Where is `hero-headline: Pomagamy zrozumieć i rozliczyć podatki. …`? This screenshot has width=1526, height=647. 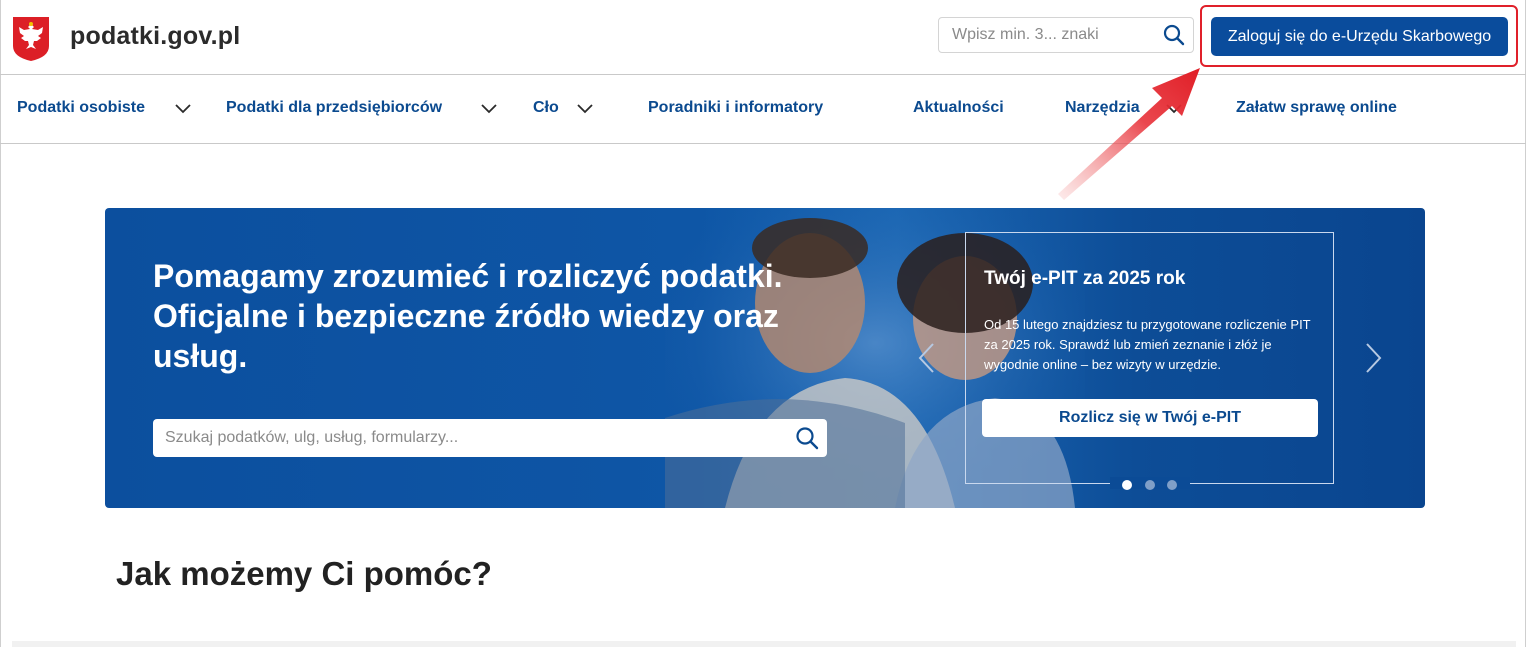 hero-headline: Pomagamy zrozumieć i rozliczyć podatki. … is located at coordinates (468, 316).